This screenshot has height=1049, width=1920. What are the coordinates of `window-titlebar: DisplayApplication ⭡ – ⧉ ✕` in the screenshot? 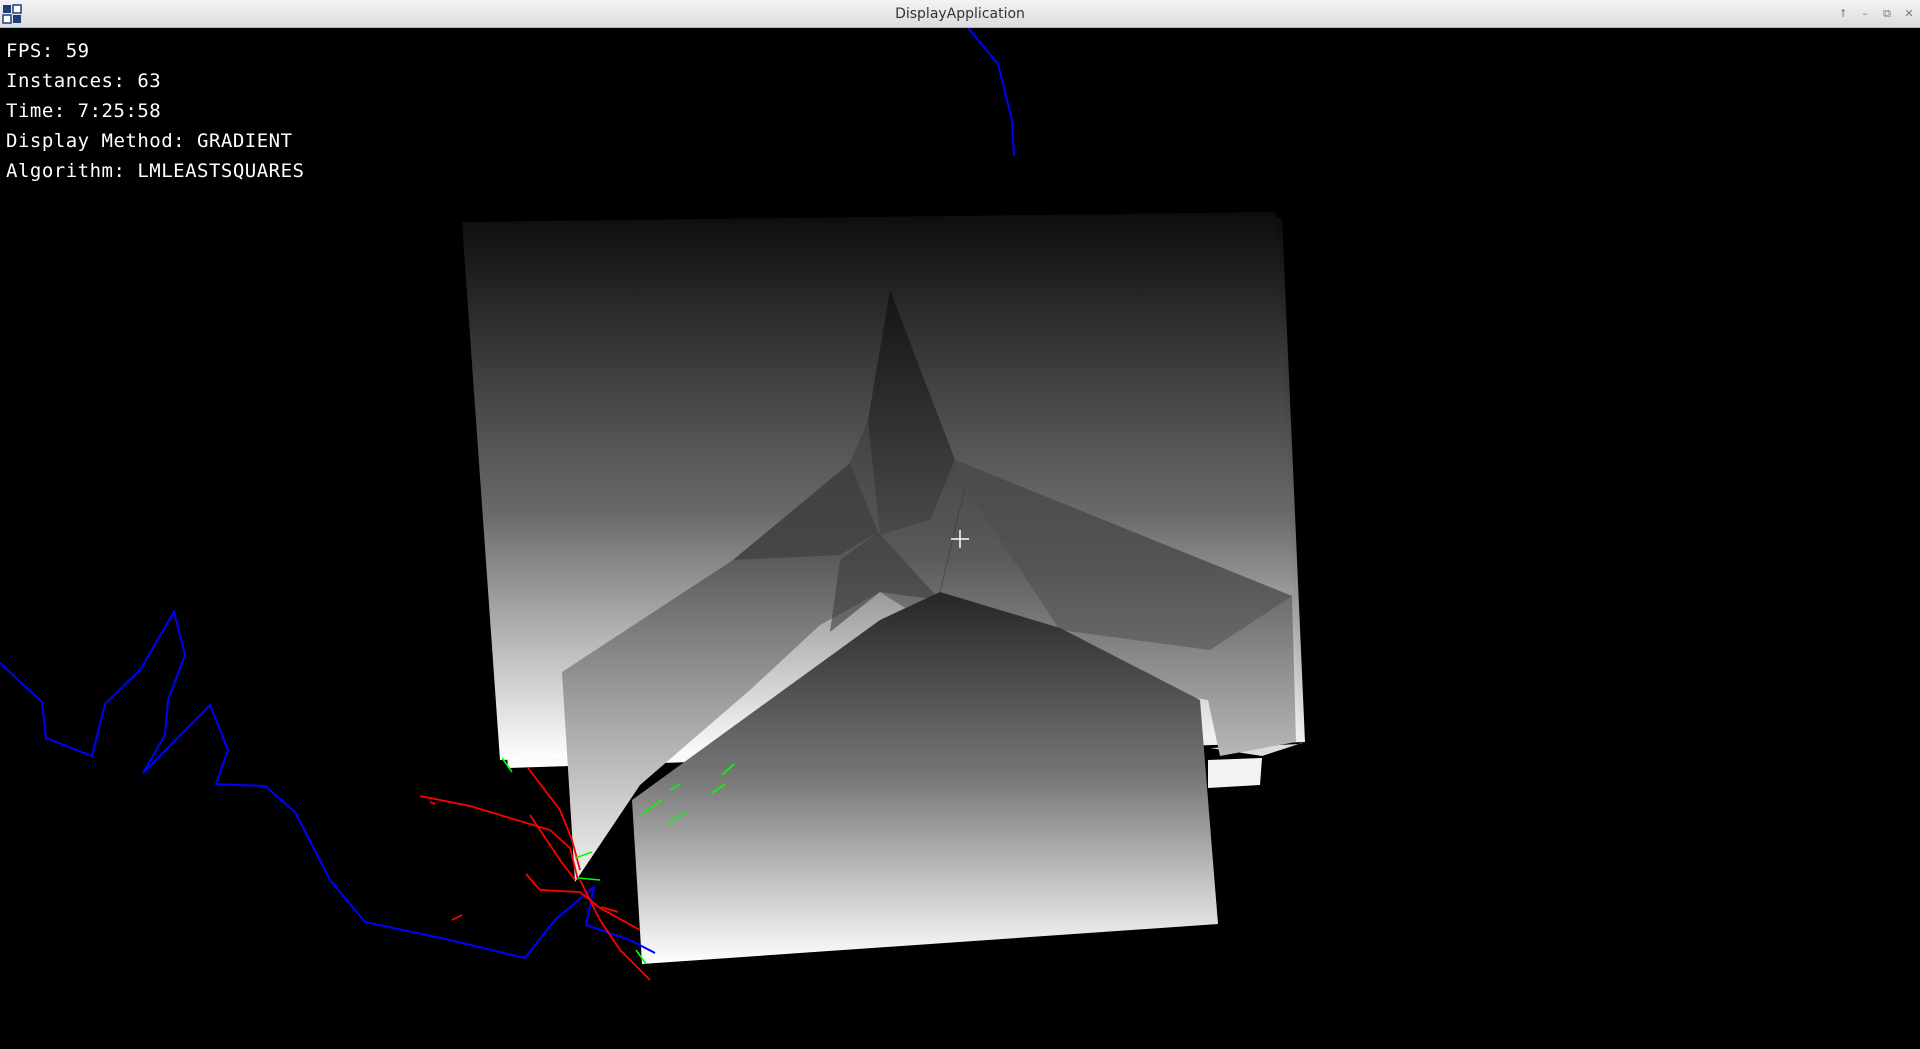 It's located at (960, 14).